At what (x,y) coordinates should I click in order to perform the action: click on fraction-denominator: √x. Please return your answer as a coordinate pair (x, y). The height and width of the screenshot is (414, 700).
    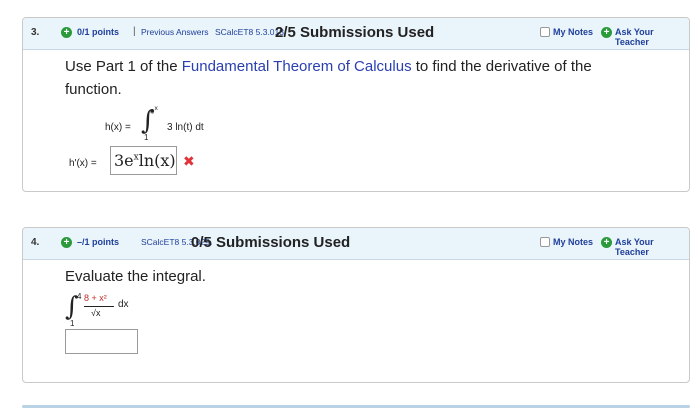
    Looking at the image, I should click on (96, 313).